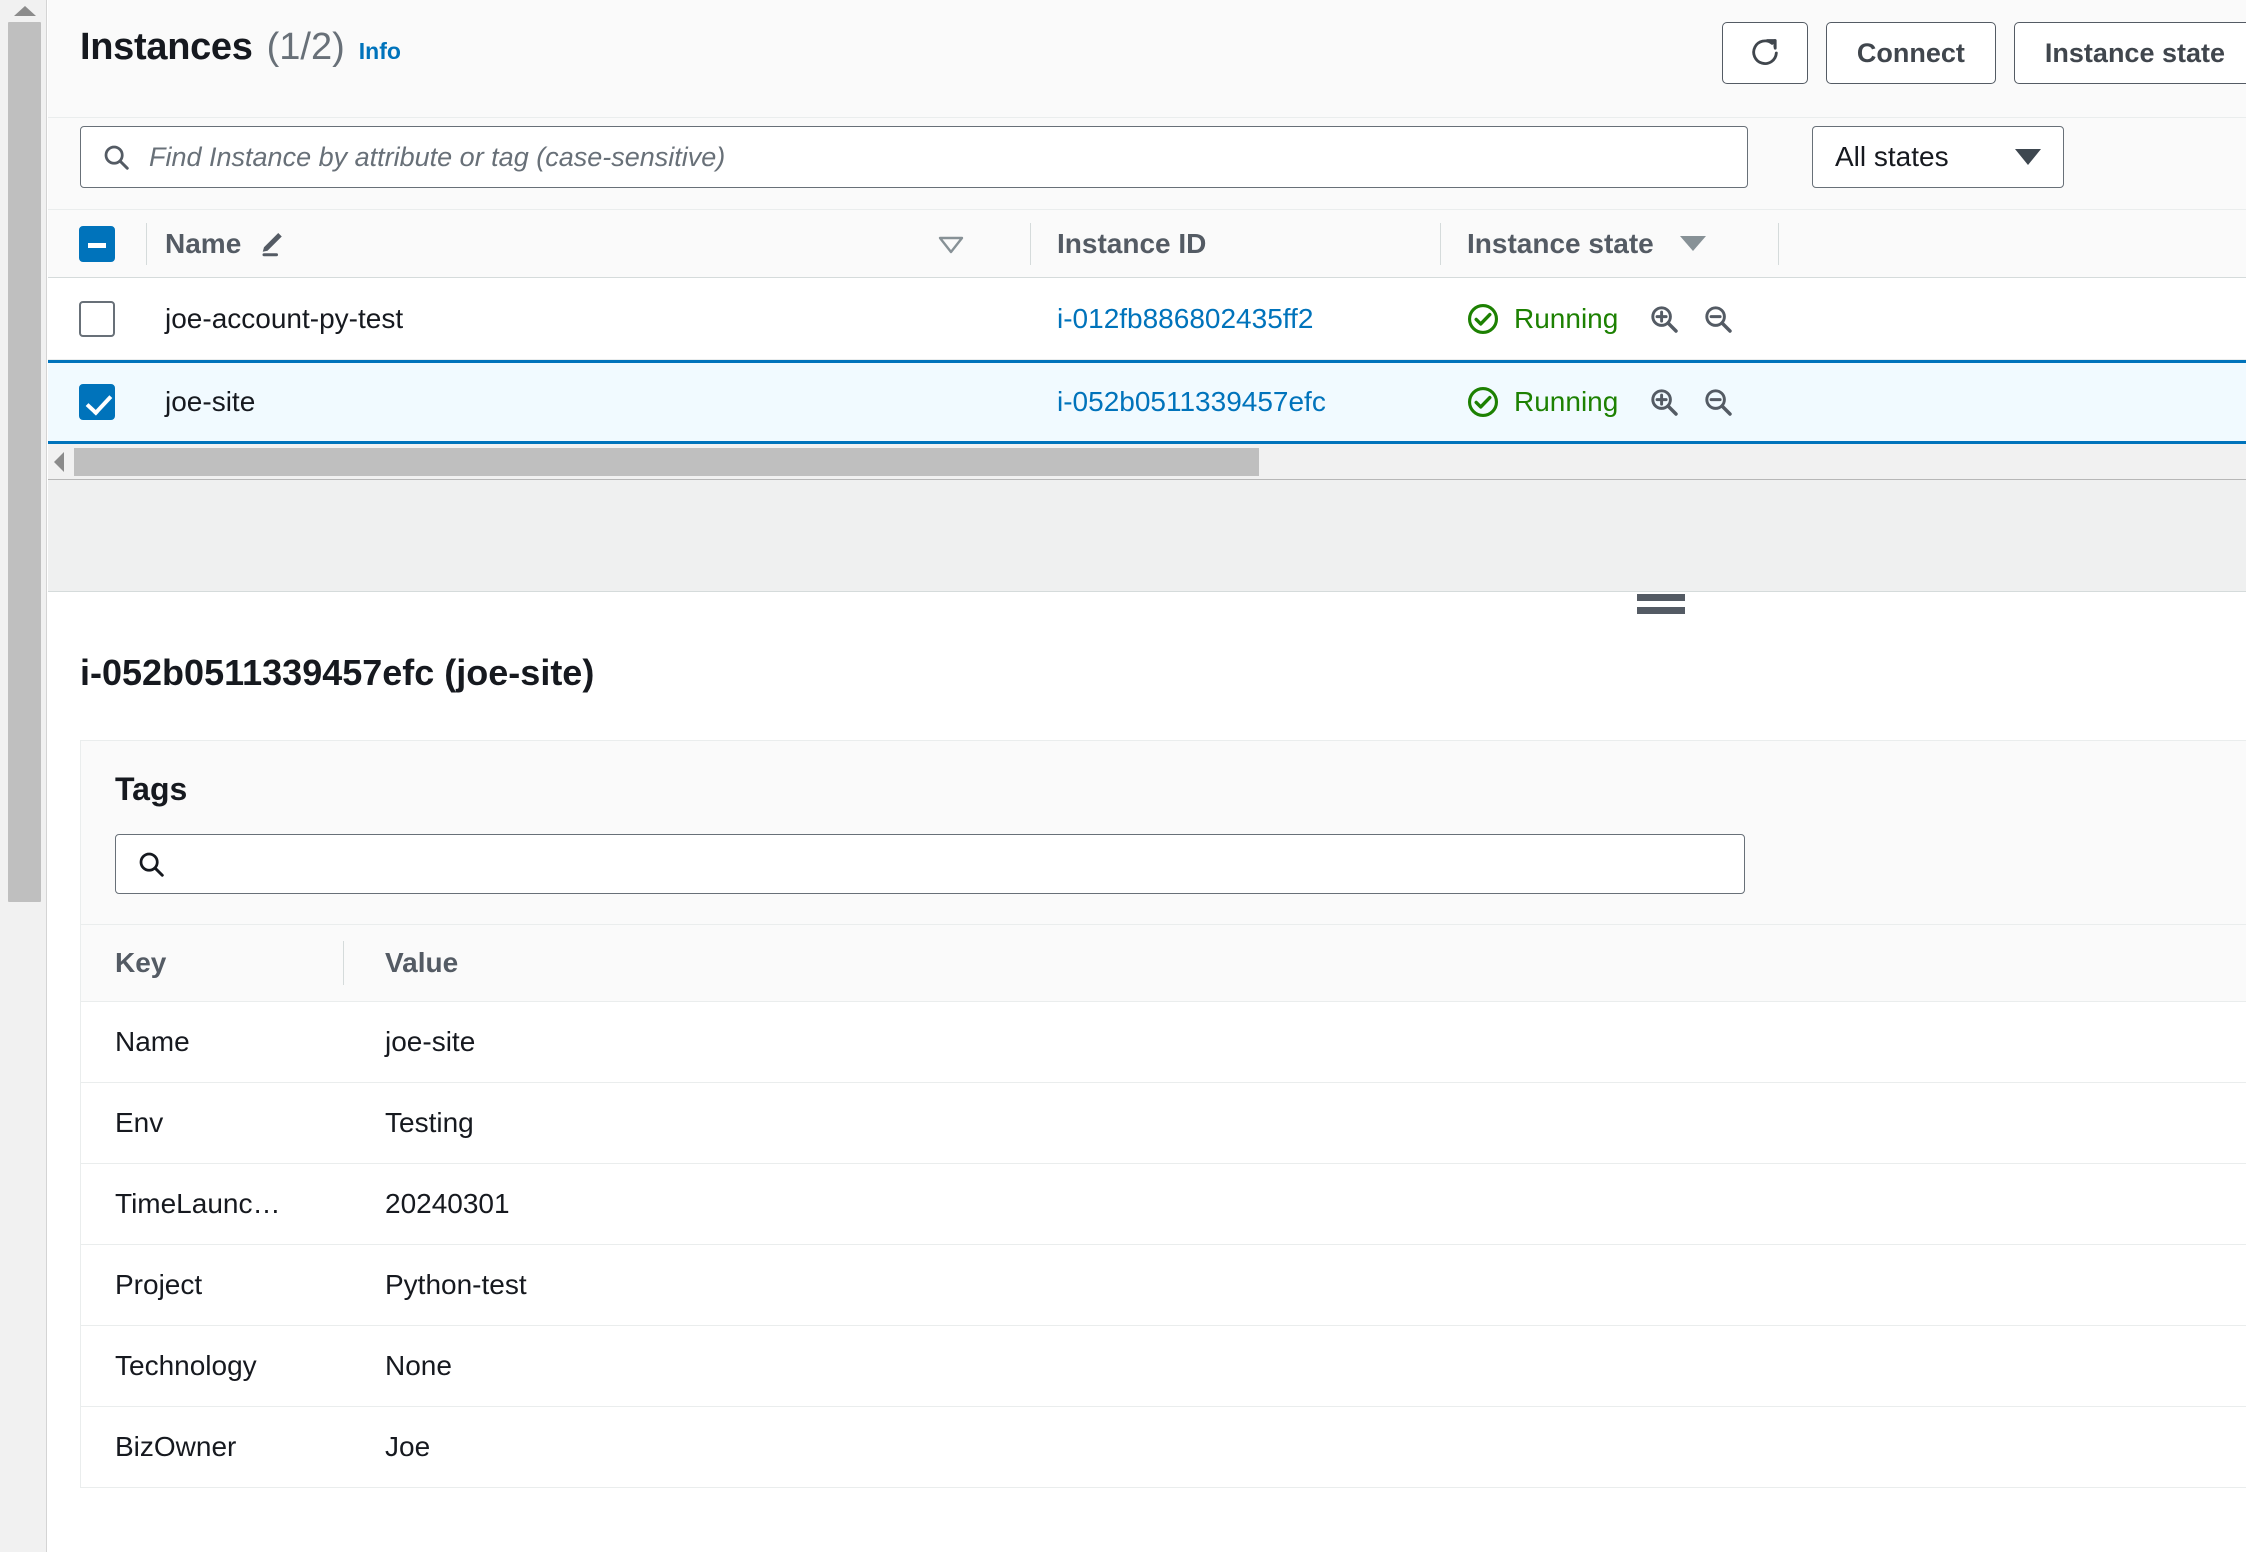 Image resolution: width=2246 pixels, height=1552 pixels. I want to click on scroll-left-arrow-icon, so click(59, 462).